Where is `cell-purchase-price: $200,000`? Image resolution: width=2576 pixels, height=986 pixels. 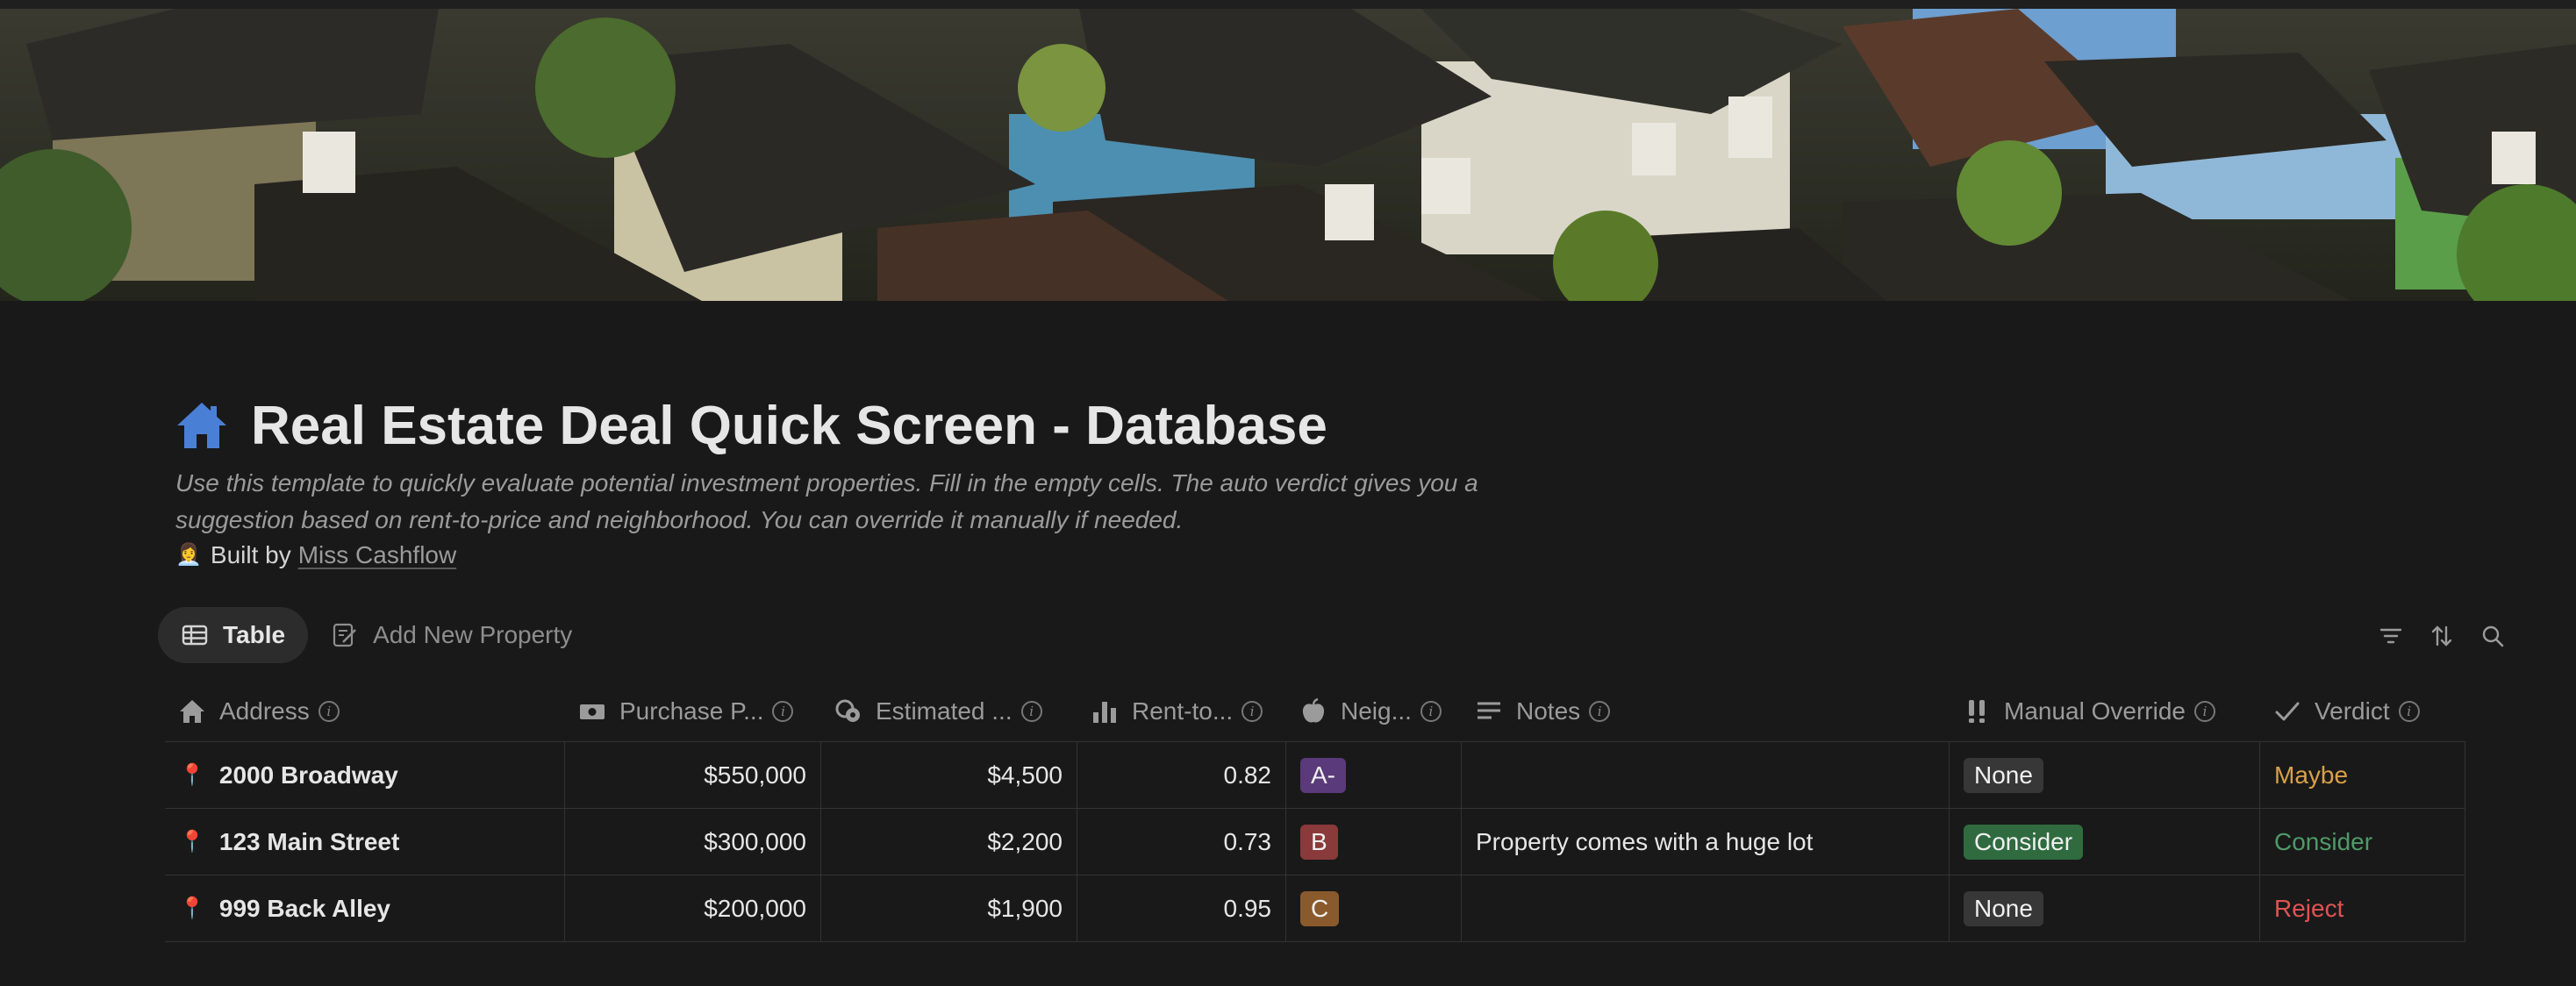 cell-purchase-price: $200,000 is located at coordinates (693, 908).